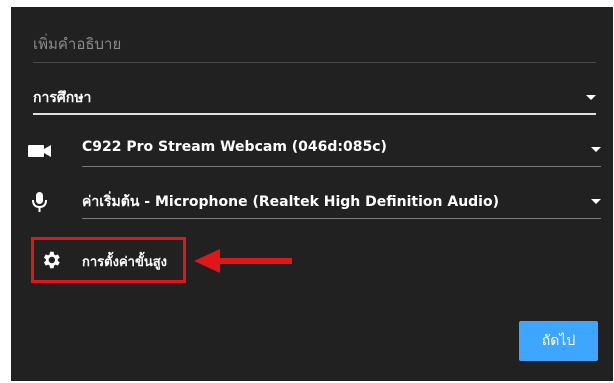 The image size is (614, 383). I want to click on description-field, so click(314, 44).